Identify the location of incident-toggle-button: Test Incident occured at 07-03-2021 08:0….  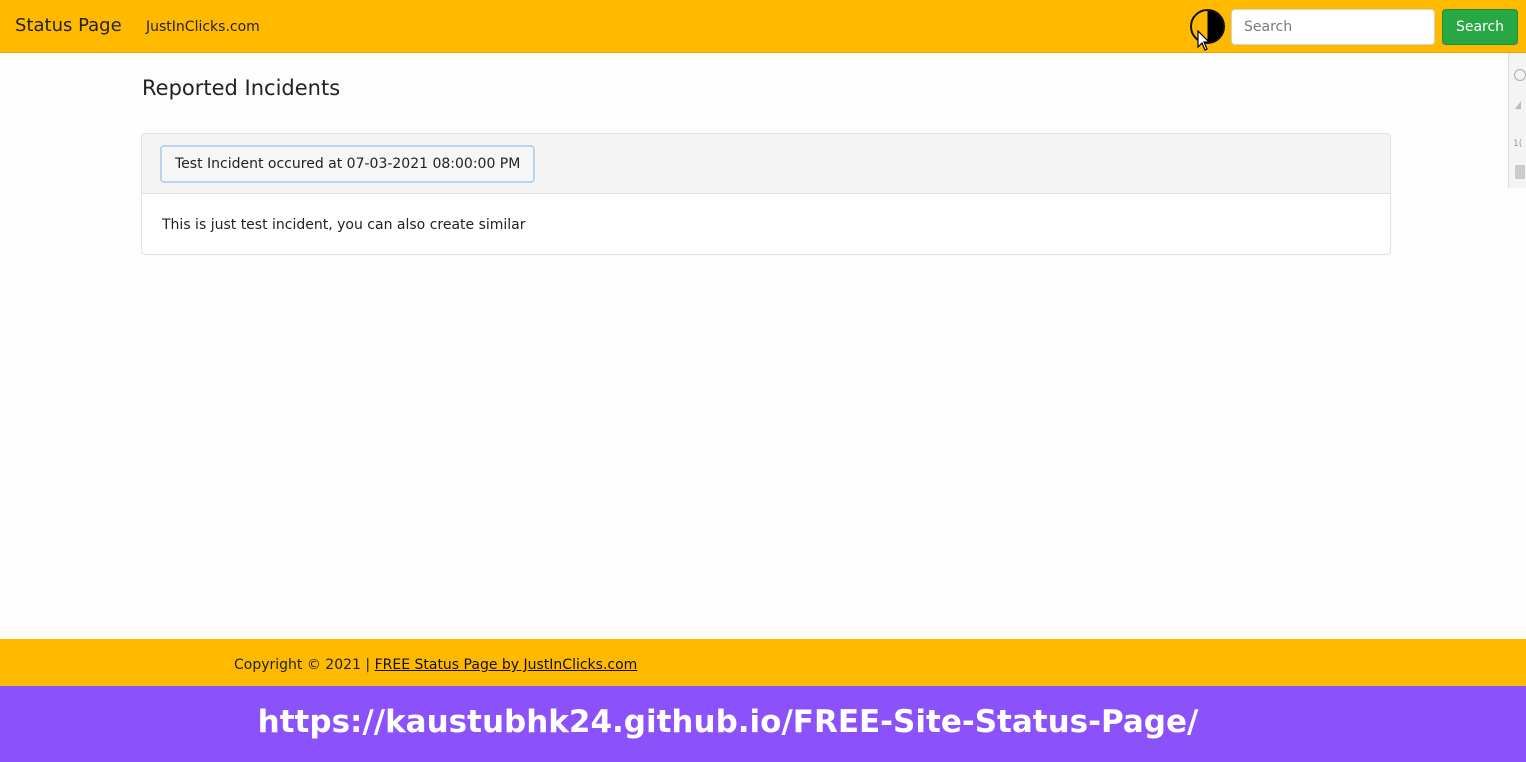
(348, 164).